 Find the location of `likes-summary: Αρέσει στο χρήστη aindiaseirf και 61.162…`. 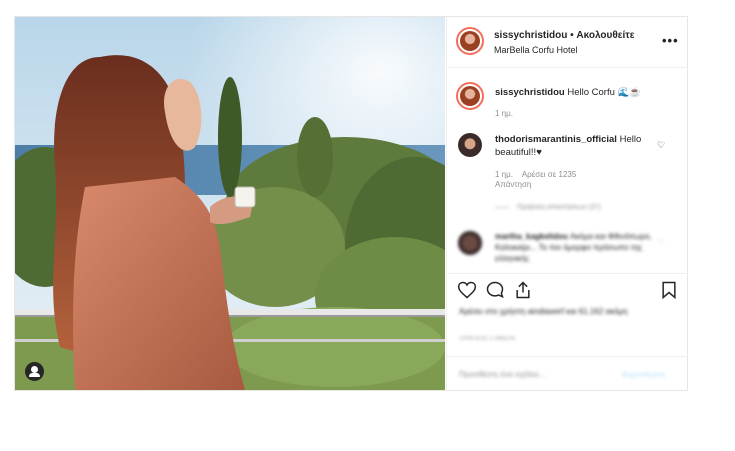

likes-summary: Αρέσει στο χρήστη aindiaseirf και 61.162… is located at coordinates (566, 311).